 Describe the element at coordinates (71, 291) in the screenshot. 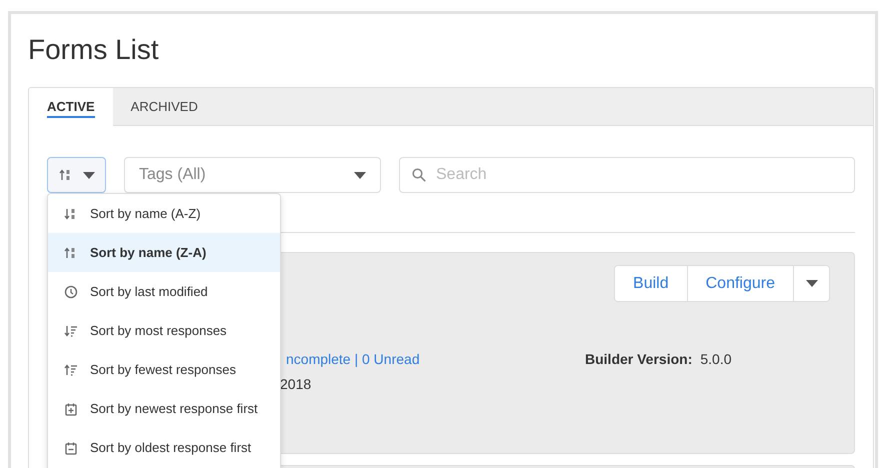

I see `clock-icon` at that location.